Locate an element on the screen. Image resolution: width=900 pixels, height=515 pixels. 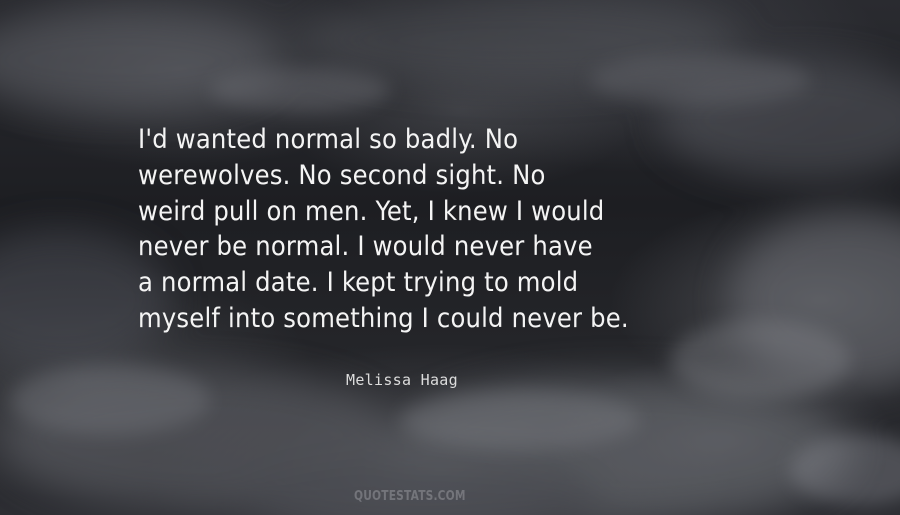
quote-line: myself into something I could never be. is located at coordinates (383, 318).